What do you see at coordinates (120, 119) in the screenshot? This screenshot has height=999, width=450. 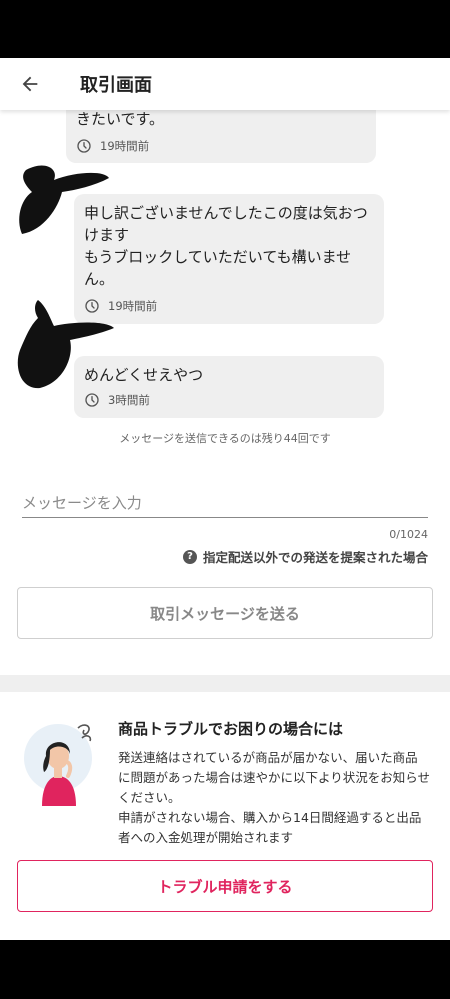 I see `message-text: きたいです。` at bounding box center [120, 119].